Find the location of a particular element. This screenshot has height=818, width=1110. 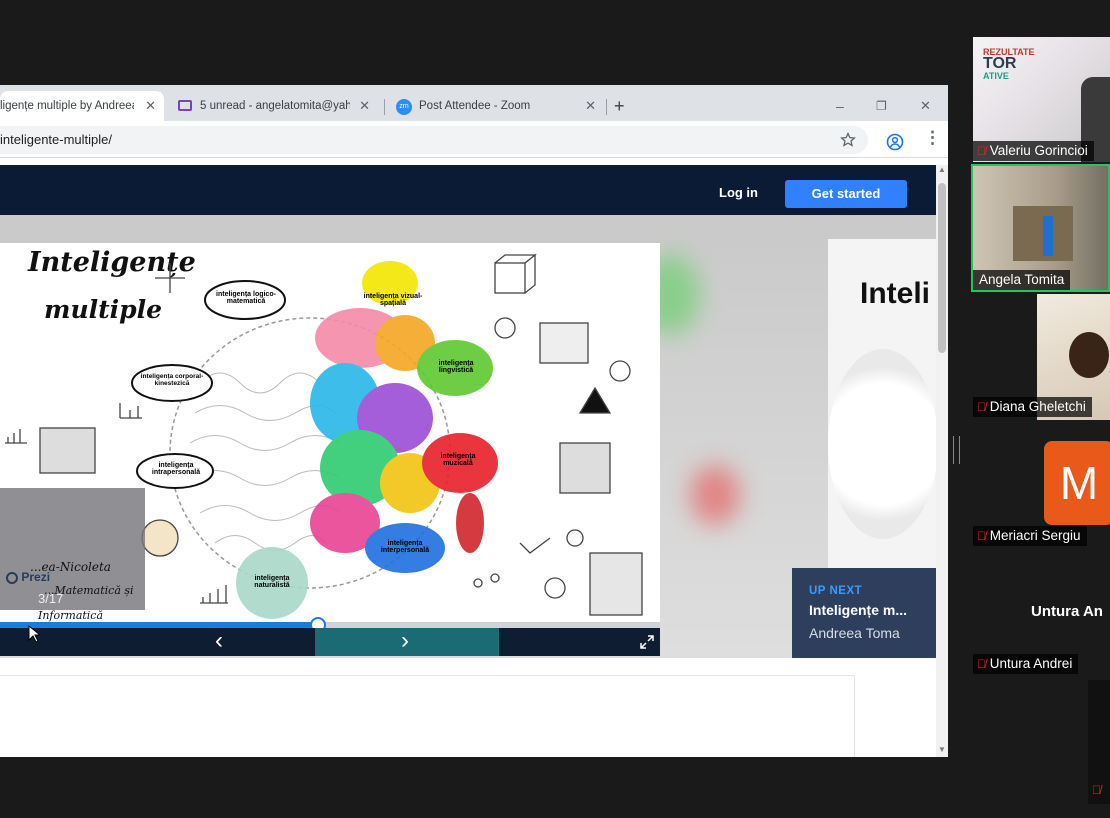

node-lingvistica: inteligența lingvistică is located at coordinates (456, 367).